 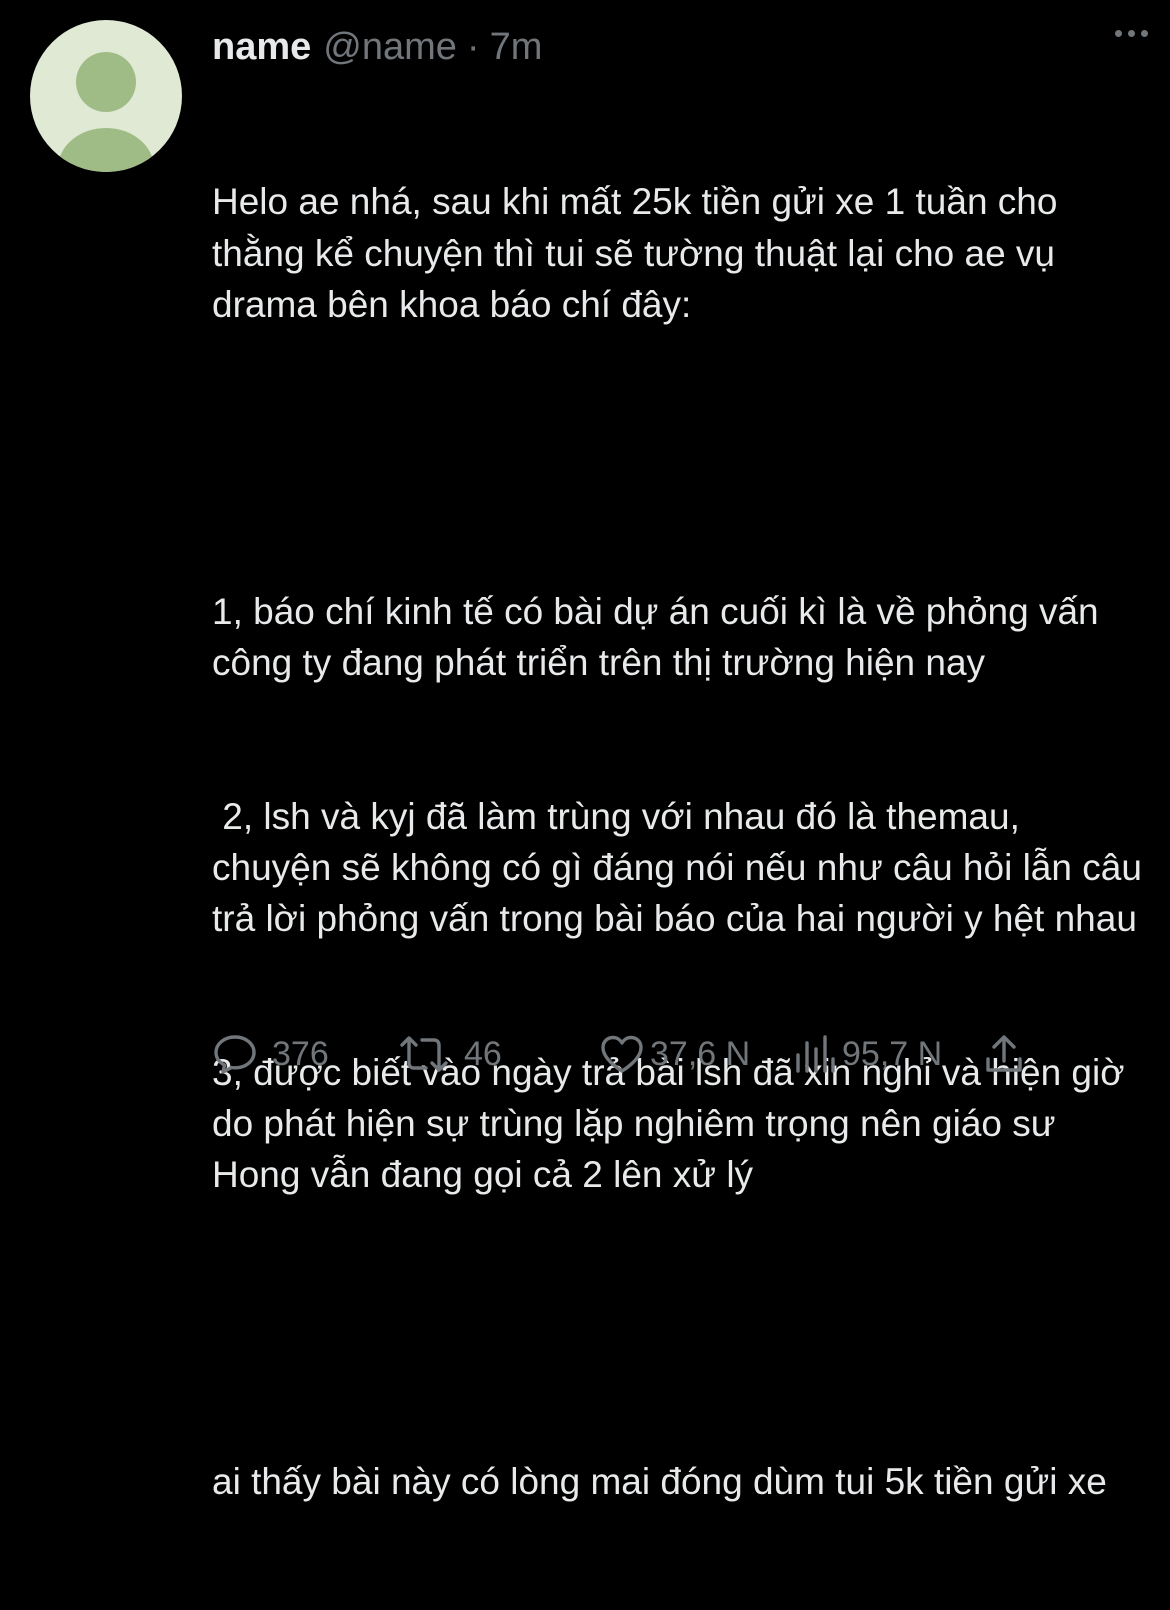 I want to click on views-count: 95,7 N, so click(x=892, y=1053).